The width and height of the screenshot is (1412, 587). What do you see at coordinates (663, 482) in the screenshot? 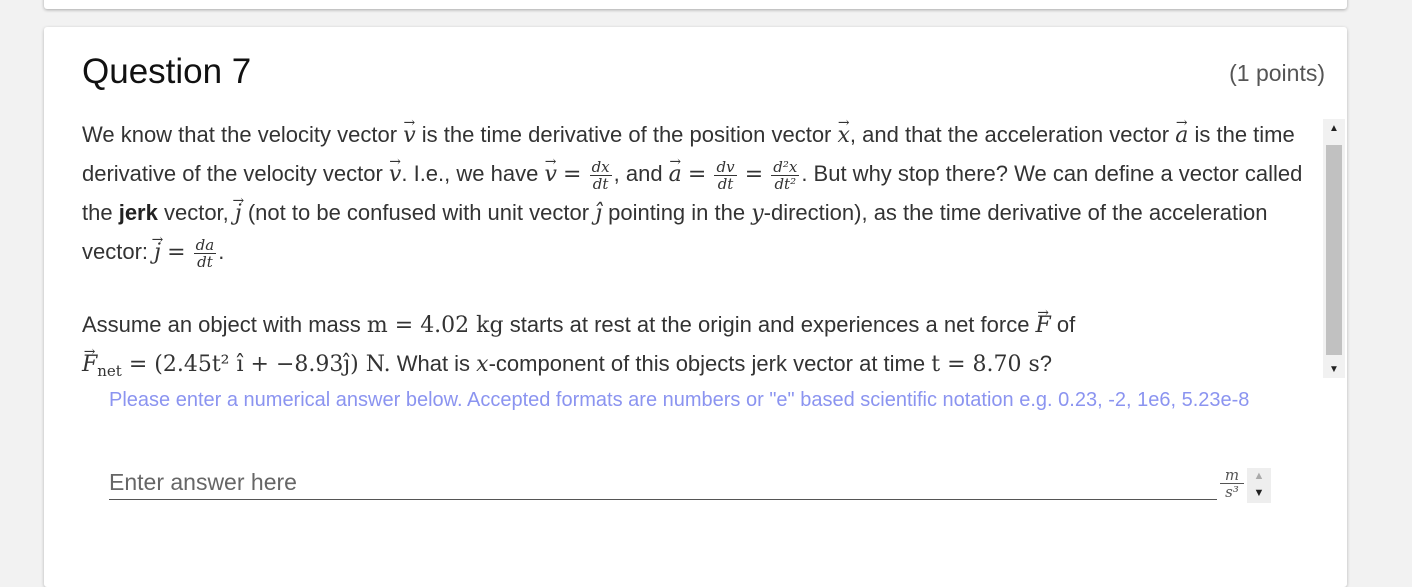
I see `answer-input` at bounding box center [663, 482].